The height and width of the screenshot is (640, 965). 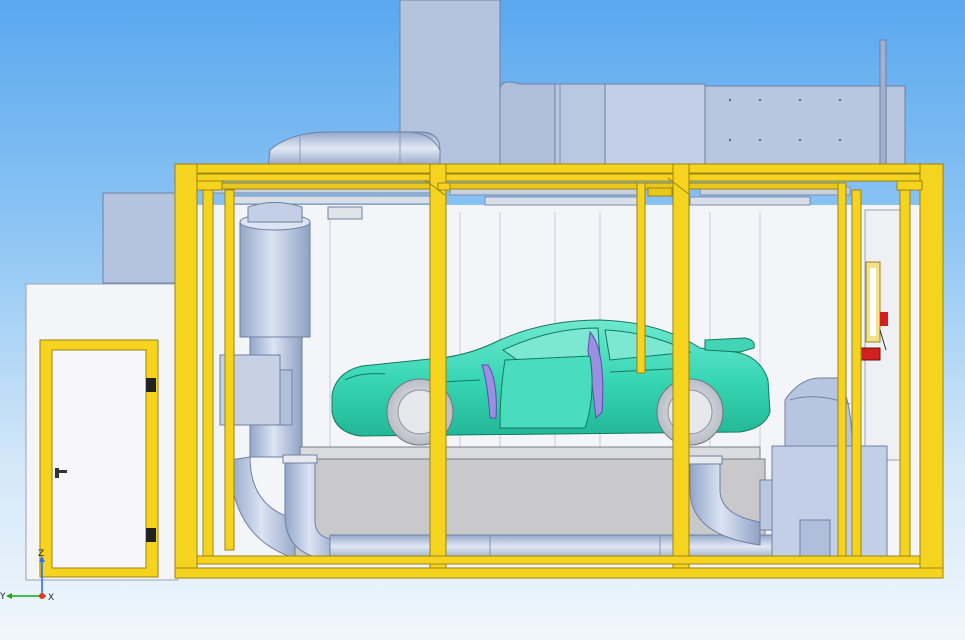 I want to click on x-axis-dot, so click(x=42, y=596).